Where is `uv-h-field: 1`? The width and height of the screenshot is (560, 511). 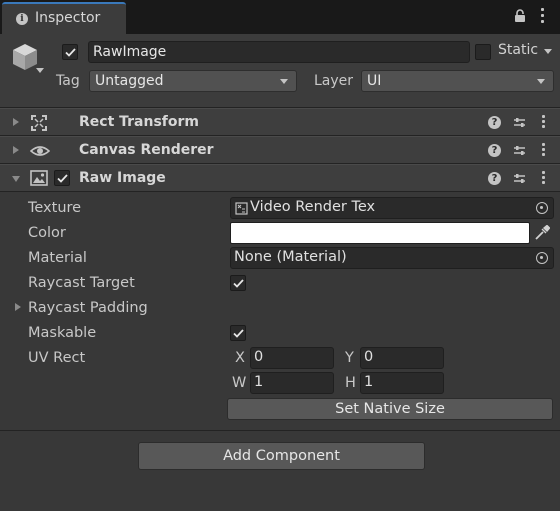 uv-h-field: 1 is located at coordinates (402, 383).